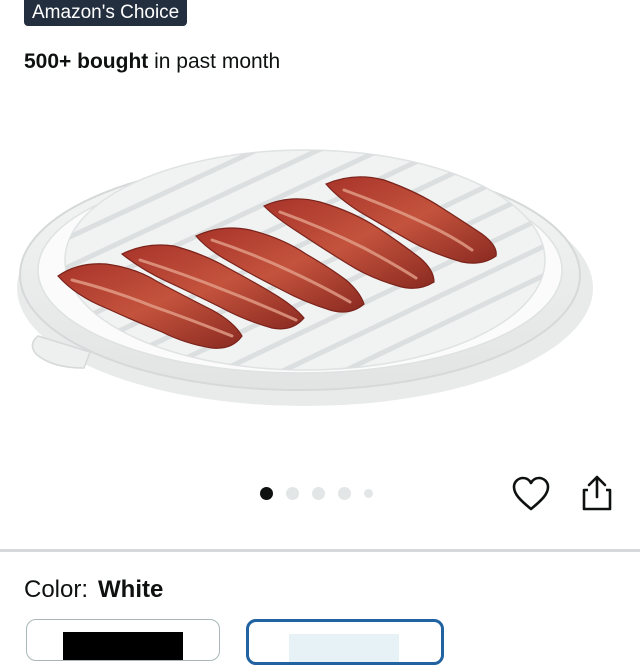 This screenshot has width=640, height=665. I want to click on color-value: White, so click(131, 589).